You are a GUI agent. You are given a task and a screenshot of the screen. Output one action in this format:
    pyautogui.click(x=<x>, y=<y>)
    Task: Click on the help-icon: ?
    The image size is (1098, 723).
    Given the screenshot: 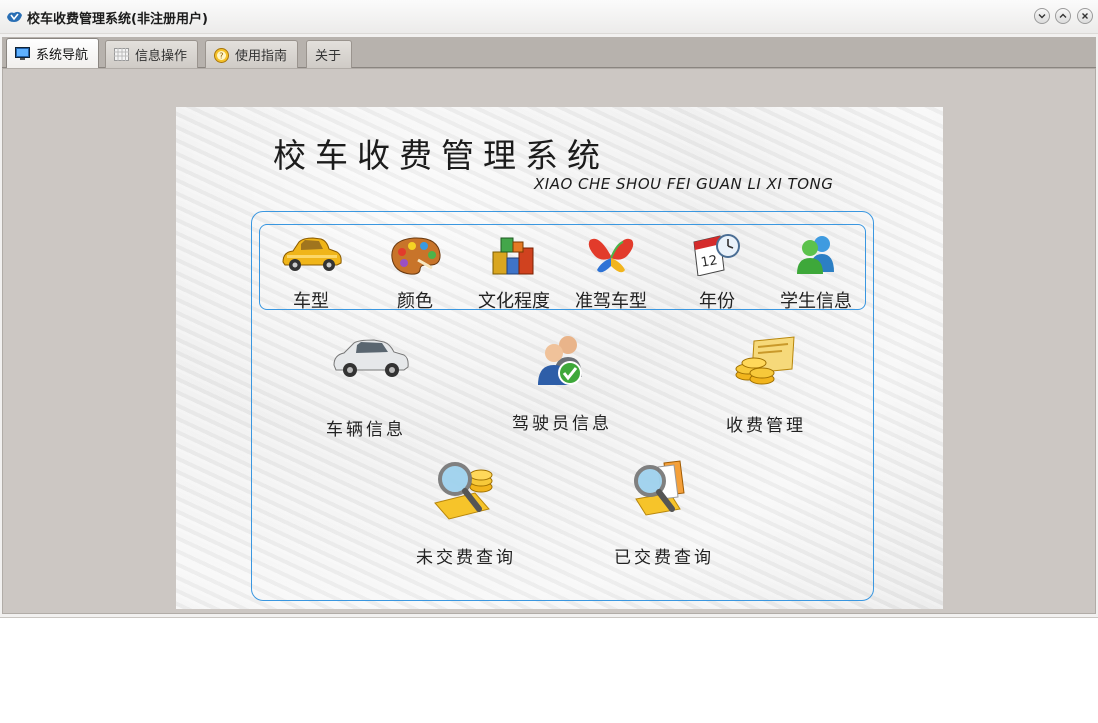 What is the action you would take?
    pyautogui.click(x=221, y=55)
    